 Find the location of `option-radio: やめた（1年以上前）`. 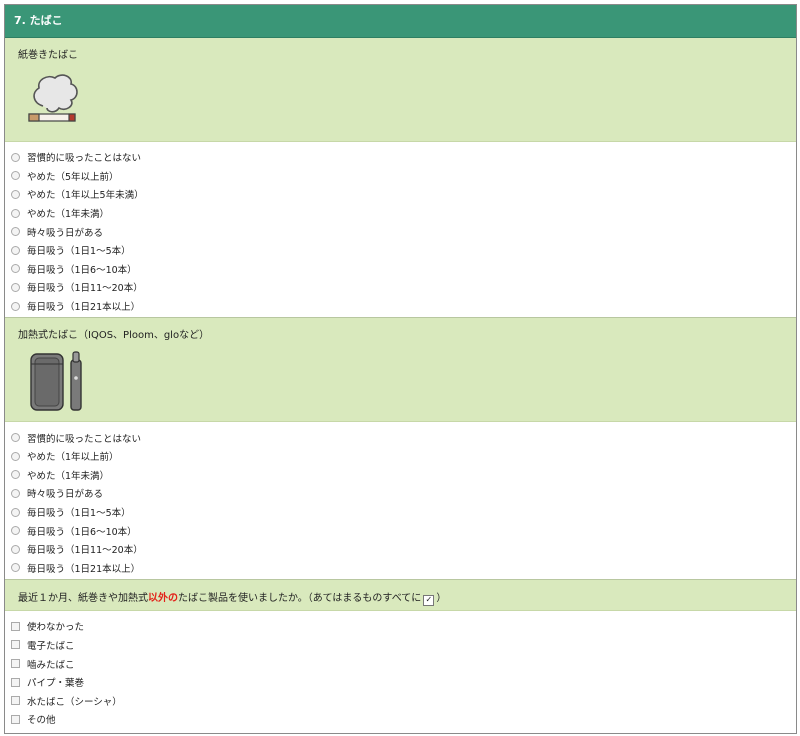

option-radio: やめた（1年以上前） is located at coordinates (400, 456).